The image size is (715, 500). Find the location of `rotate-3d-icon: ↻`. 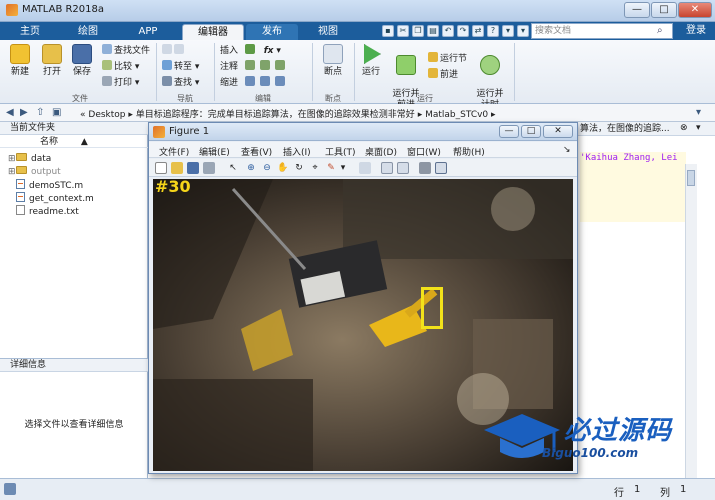

rotate-3d-icon: ↻ is located at coordinates (299, 168).